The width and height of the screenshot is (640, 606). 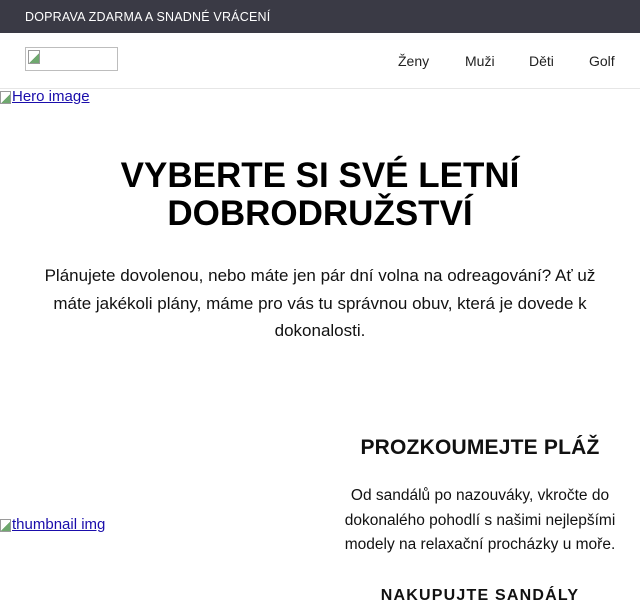 What do you see at coordinates (51, 97) in the screenshot?
I see `hero-image-link: Hero image` at bounding box center [51, 97].